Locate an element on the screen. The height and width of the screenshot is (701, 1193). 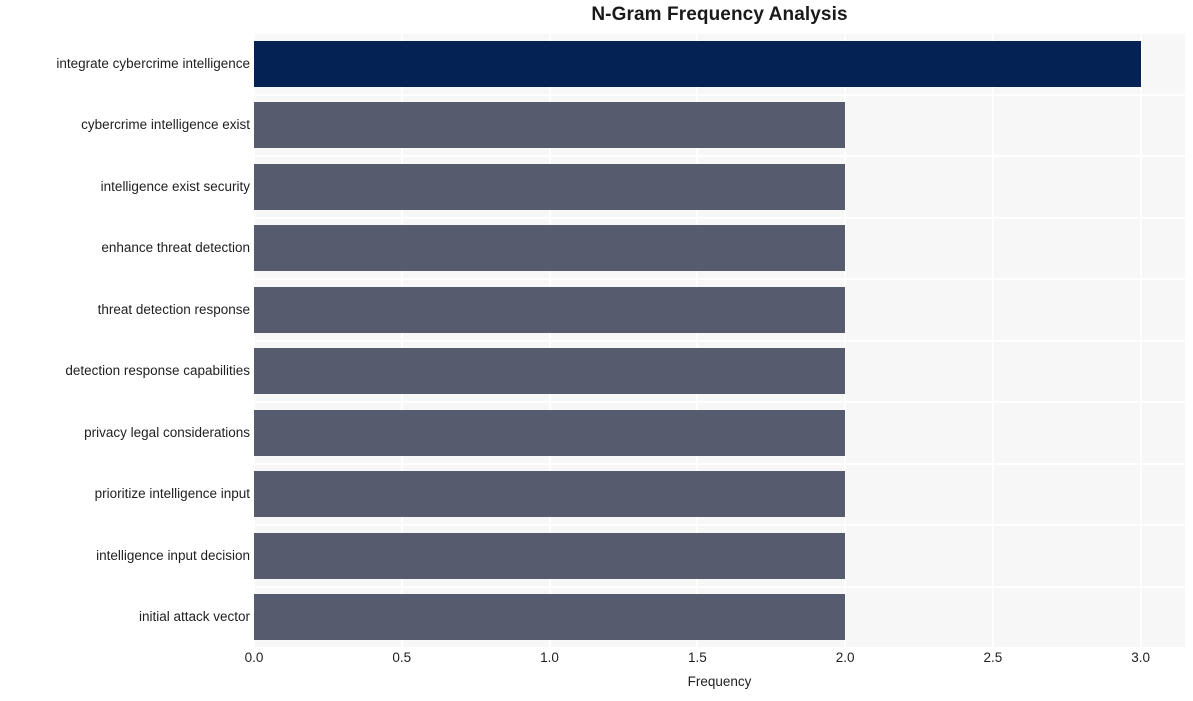
y-axis-tick-label: intelligence input decision is located at coordinates (173, 555).